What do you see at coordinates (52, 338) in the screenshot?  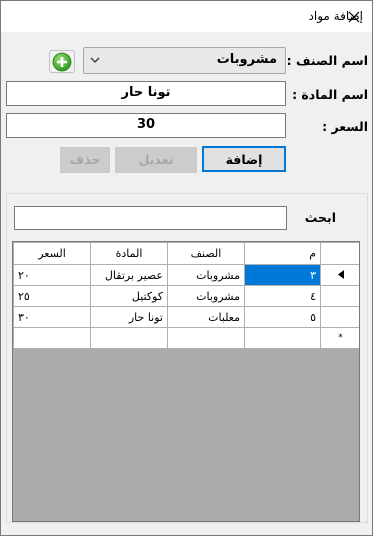 I see `new-cell-price` at bounding box center [52, 338].